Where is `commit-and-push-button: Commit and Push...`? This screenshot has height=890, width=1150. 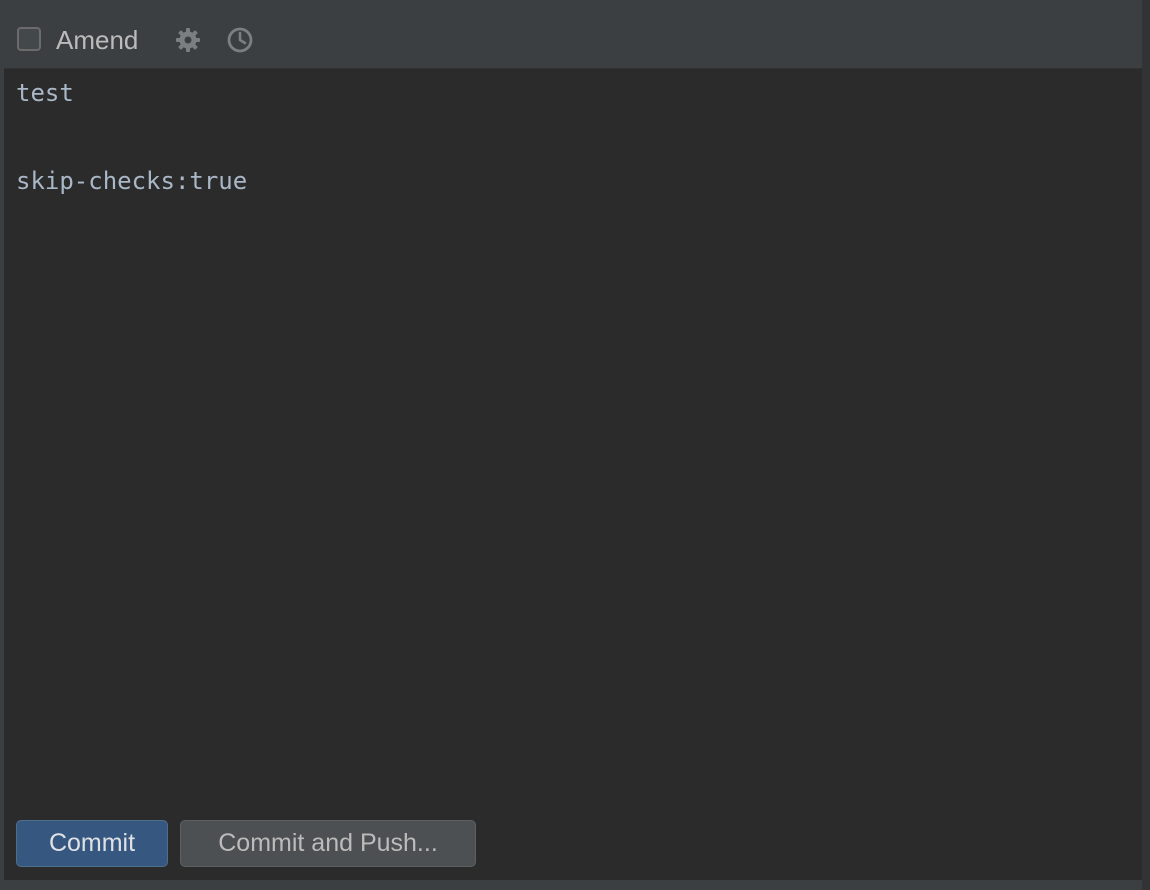
commit-and-push-button: Commit and Push... is located at coordinates (328, 843).